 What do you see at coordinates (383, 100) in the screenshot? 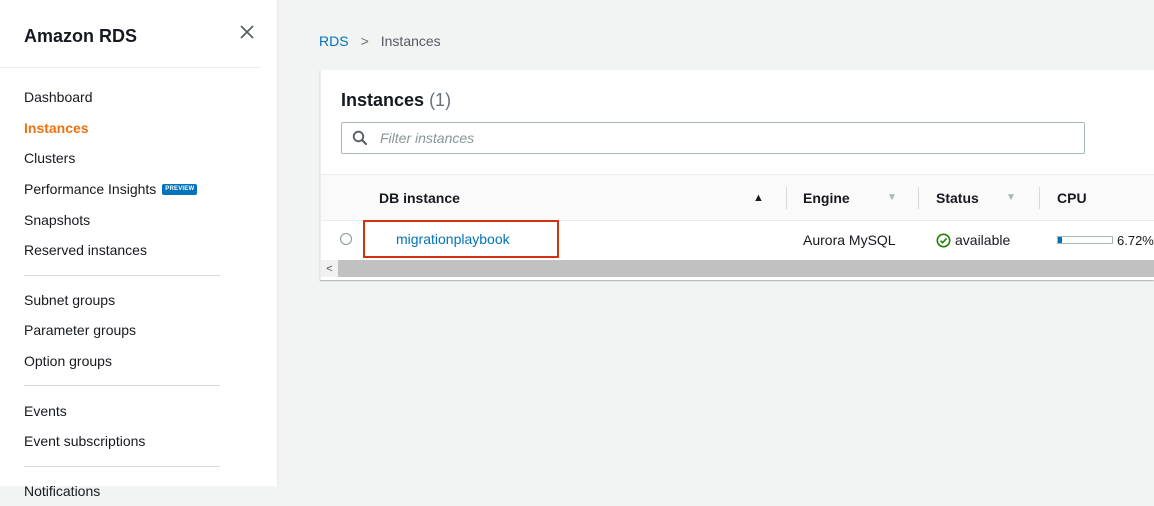
I see `panel-title-text: Instances` at bounding box center [383, 100].